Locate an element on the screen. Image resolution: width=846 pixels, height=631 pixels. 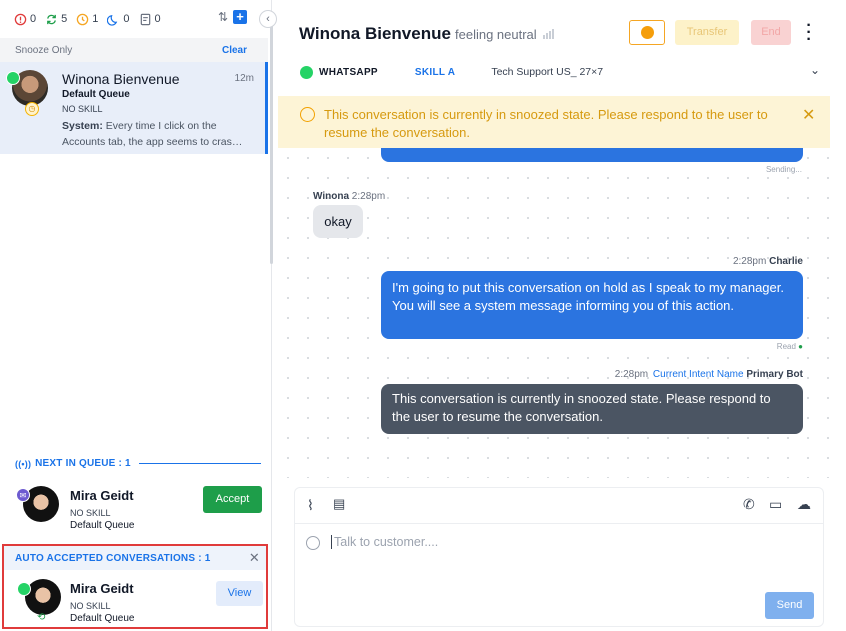
divider is located at coordinates (199, 463).